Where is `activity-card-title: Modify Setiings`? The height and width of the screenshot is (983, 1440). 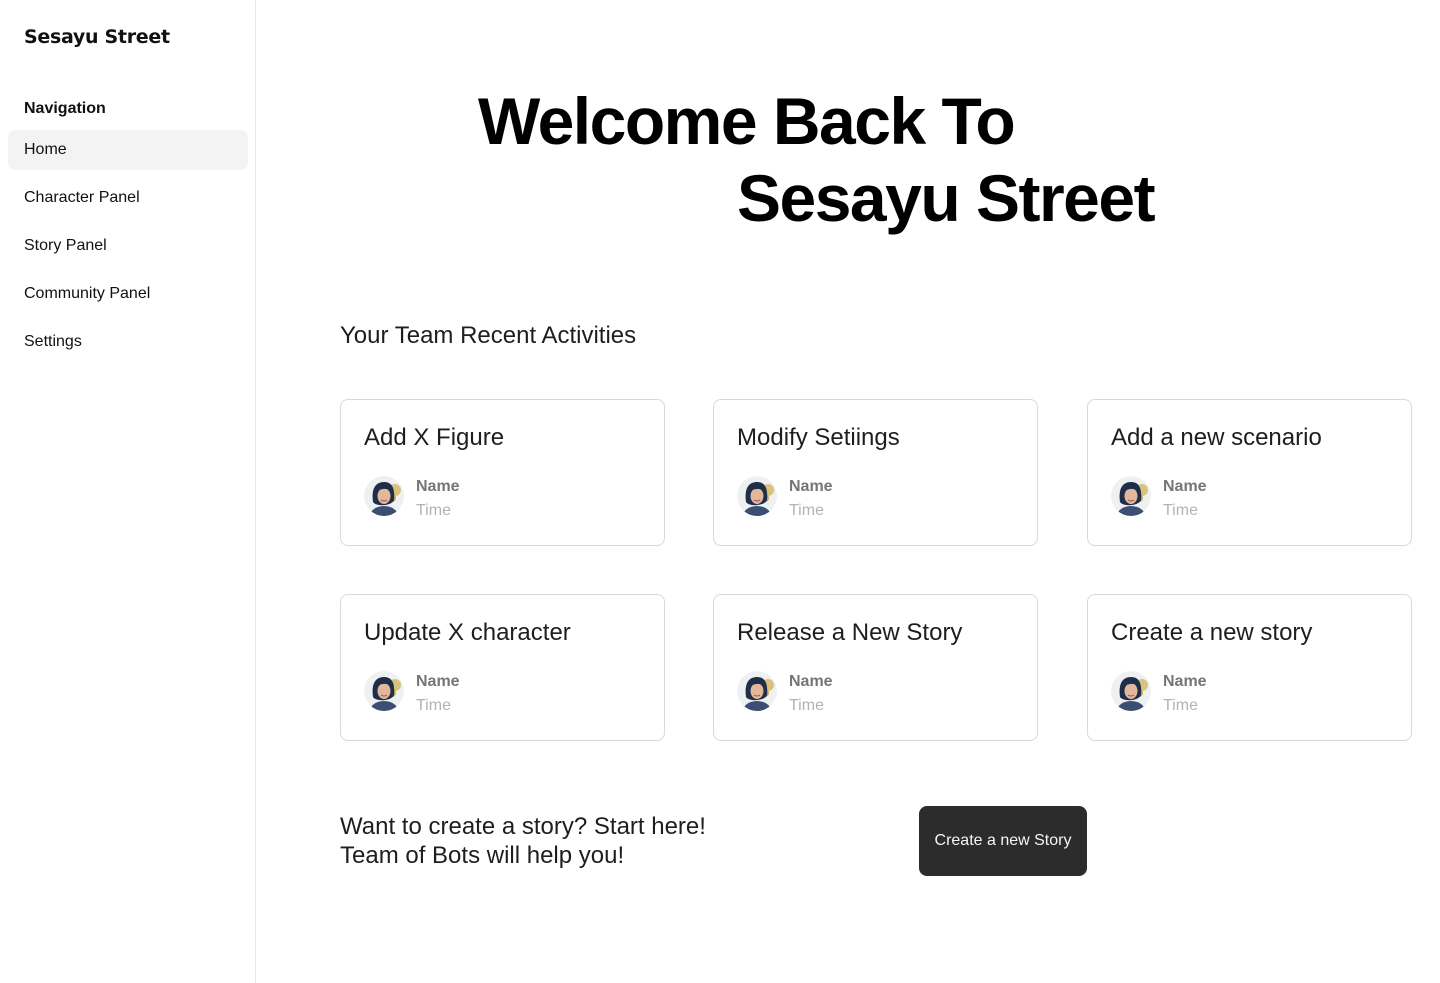
activity-card-title: Modify Setiings is located at coordinates (818, 437).